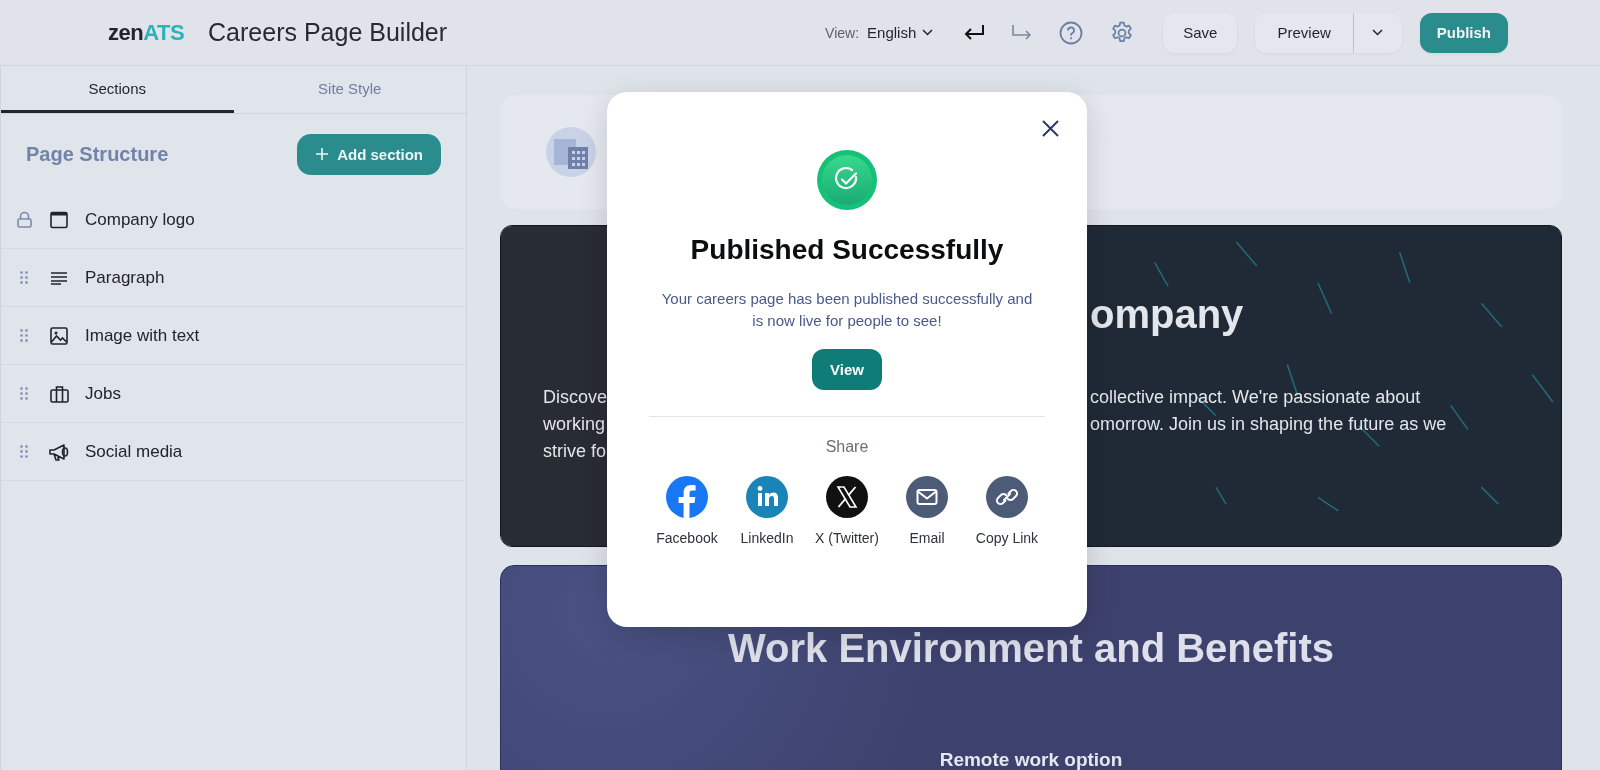 This screenshot has width=1600, height=770. What do you see at coordinates (1031, 648) in the screenshot?
I see `benefits-title: Work Environment and Benefits` at bounding box center [1031, 648].